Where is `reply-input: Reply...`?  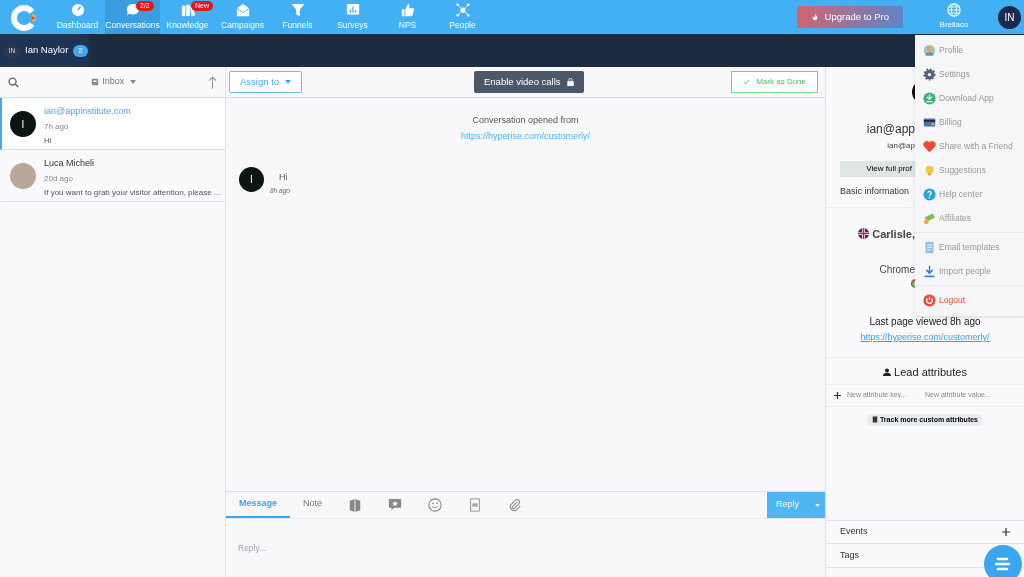 reply-input: Reply... is located at coordinates (525, 548).